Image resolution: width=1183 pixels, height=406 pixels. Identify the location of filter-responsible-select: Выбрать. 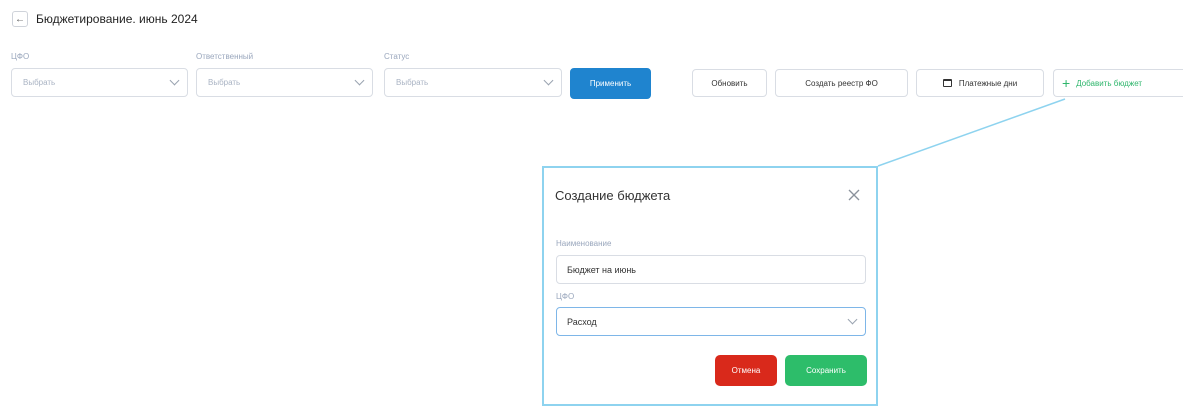
(284, 82).